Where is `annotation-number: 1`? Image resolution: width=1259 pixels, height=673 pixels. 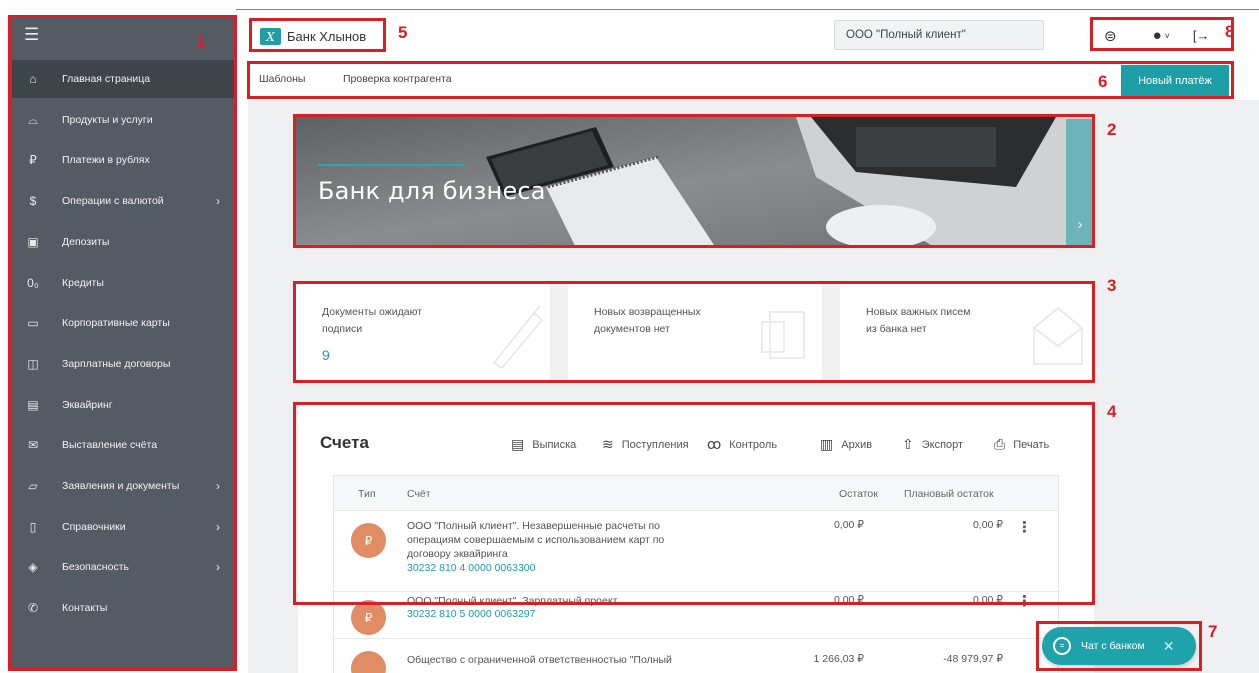
annotation-number: 1 is located at coordinates (201, 41).